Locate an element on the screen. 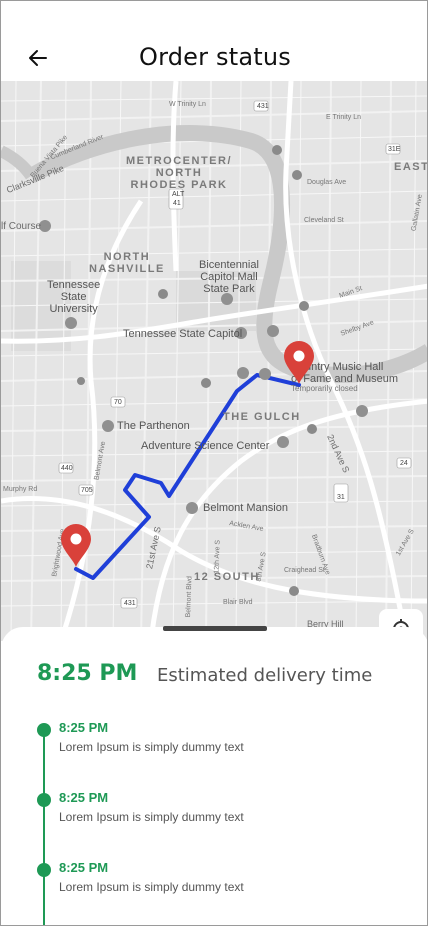 Image resolution: width=428 pixels, height=926 pixels. map-label-poi: Tennessee State Capitol is located at coordinates (183, 334).